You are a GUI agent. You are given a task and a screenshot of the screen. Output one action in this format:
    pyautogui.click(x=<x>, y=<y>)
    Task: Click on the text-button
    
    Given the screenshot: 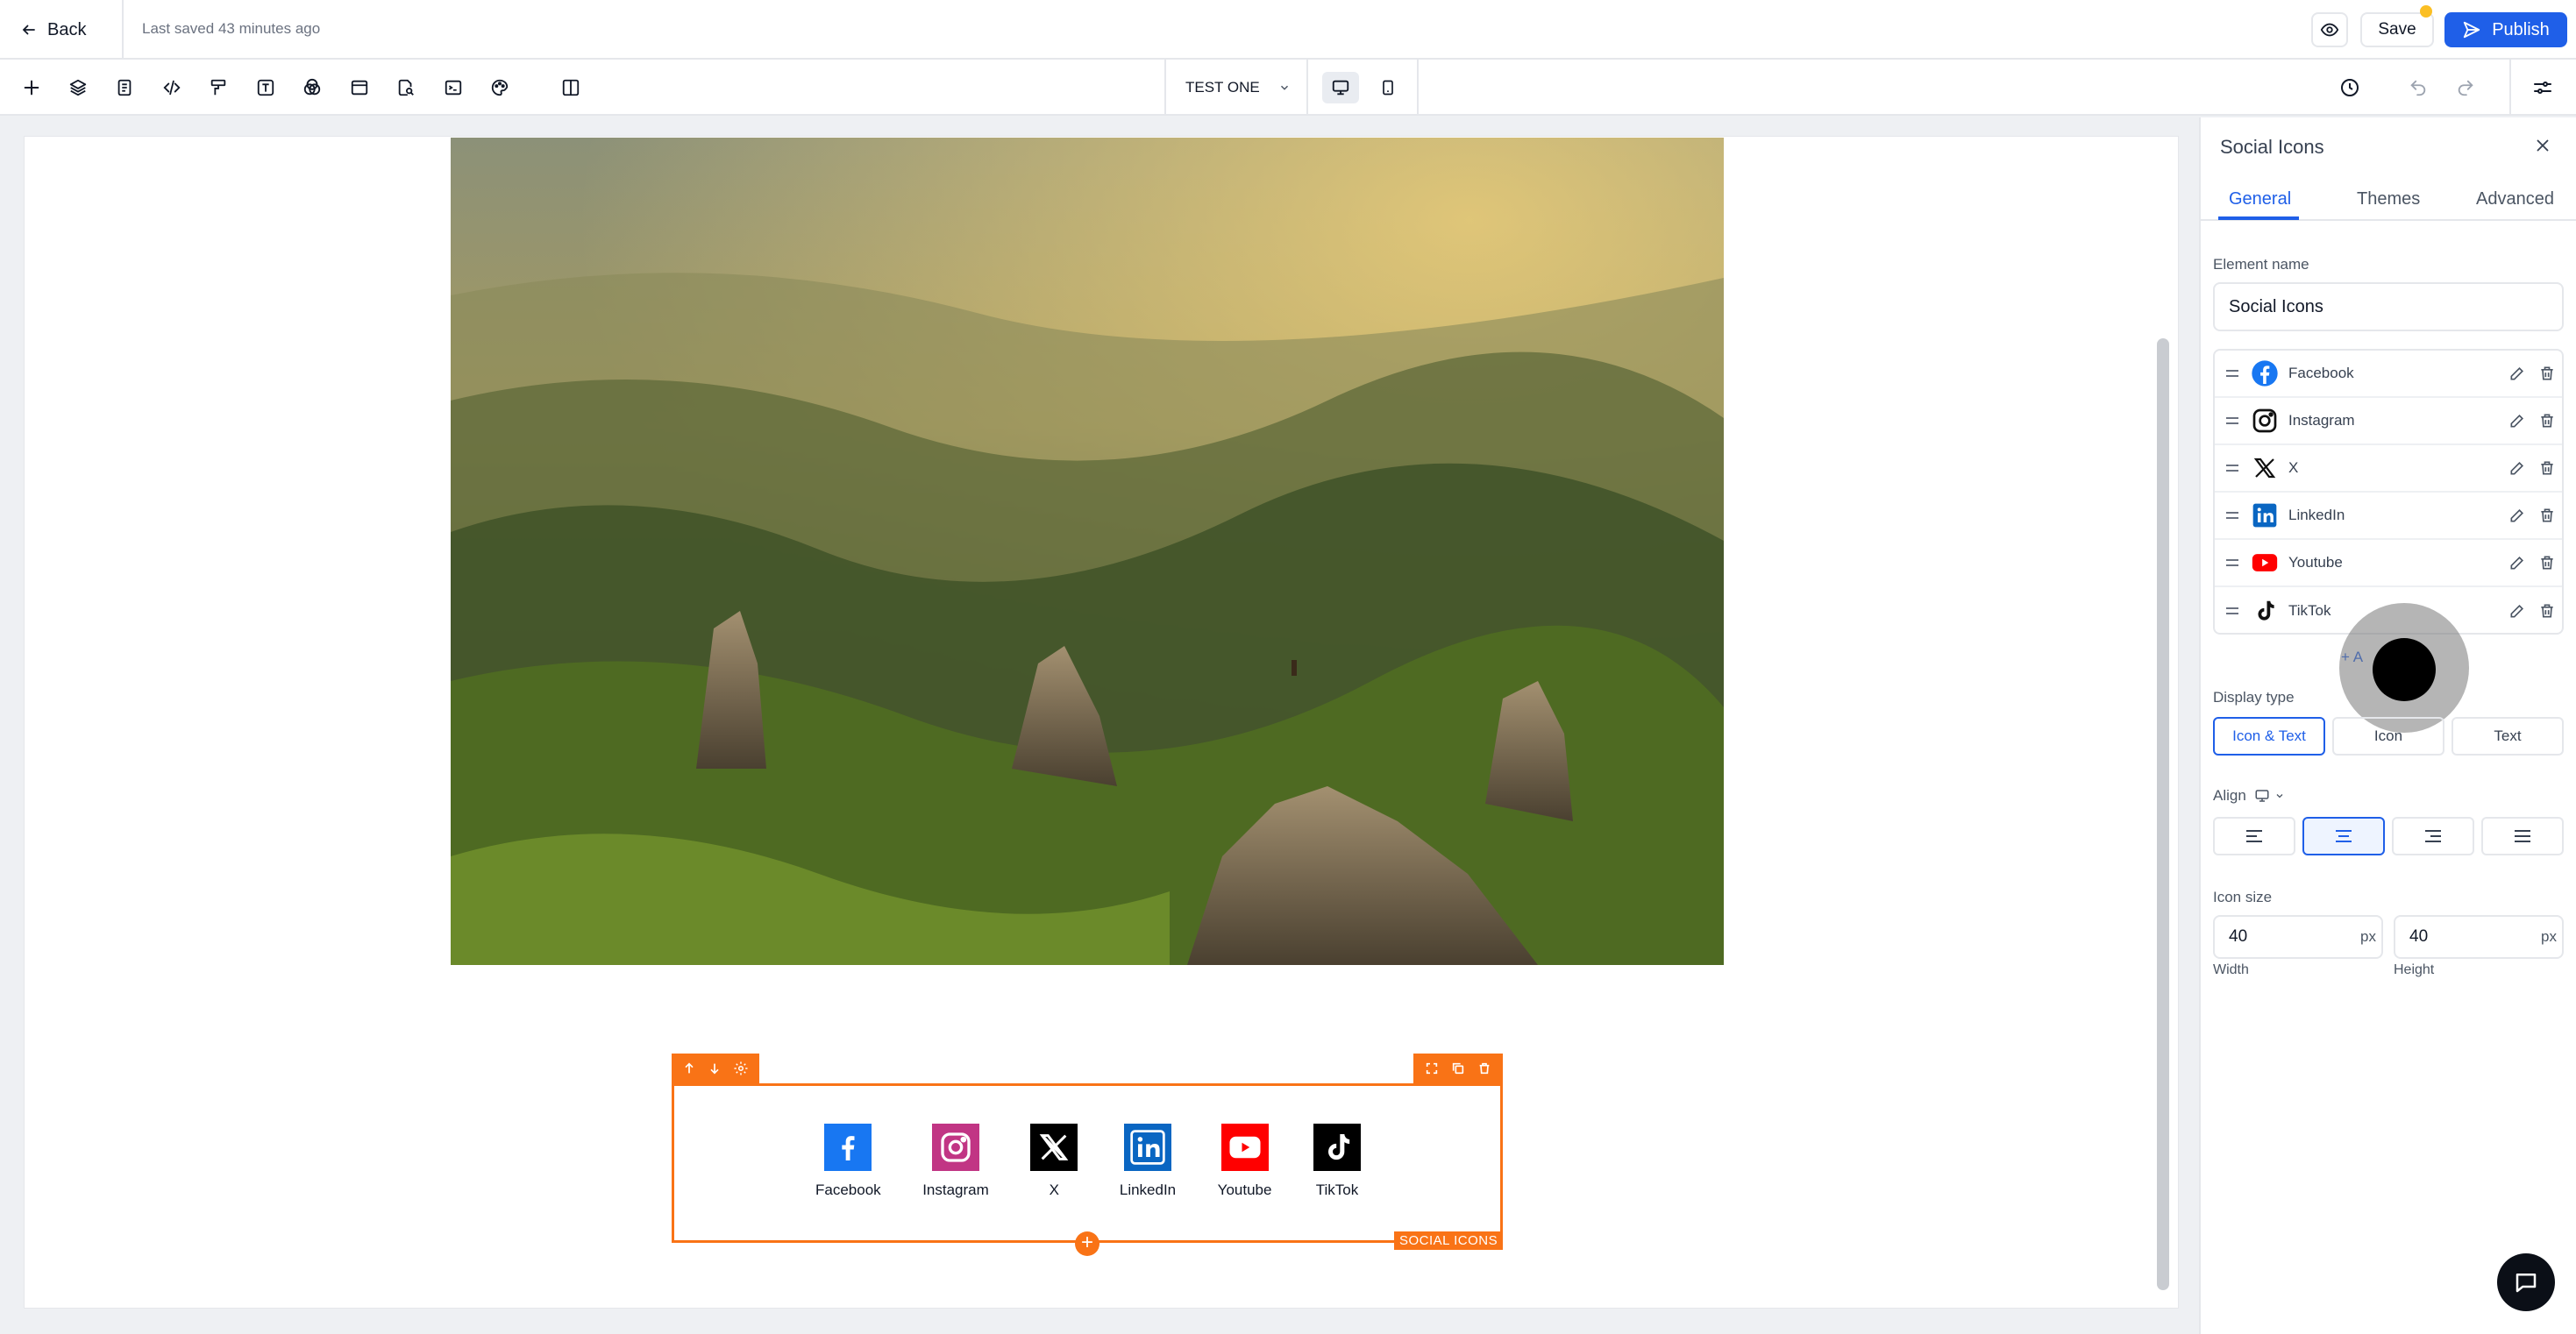 What is the action you would take?
    pyautogui.click(x=265, y=87)
    